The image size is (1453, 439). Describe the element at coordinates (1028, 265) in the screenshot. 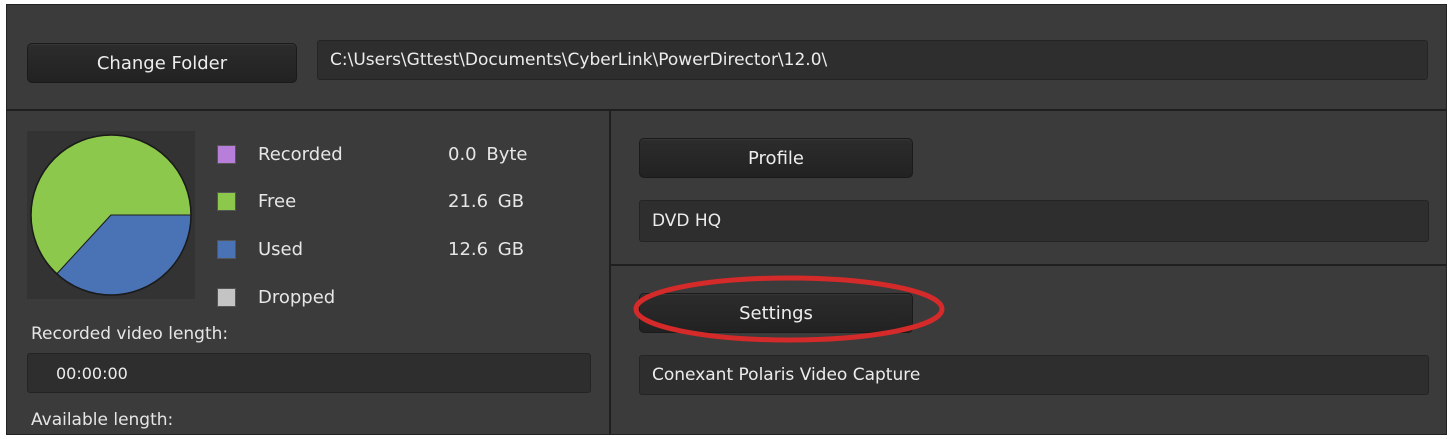

I see `panel-divider` at that location.